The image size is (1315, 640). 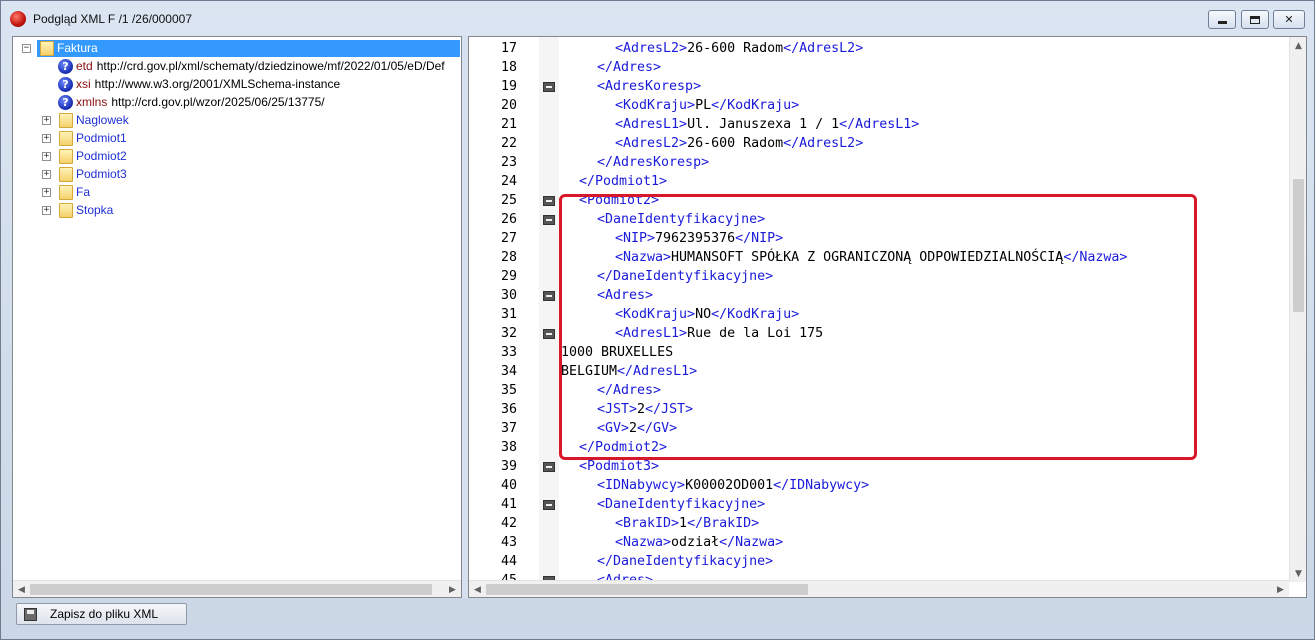 I want to click on tree-node-root: Faktura, so click(x=69, y=48).